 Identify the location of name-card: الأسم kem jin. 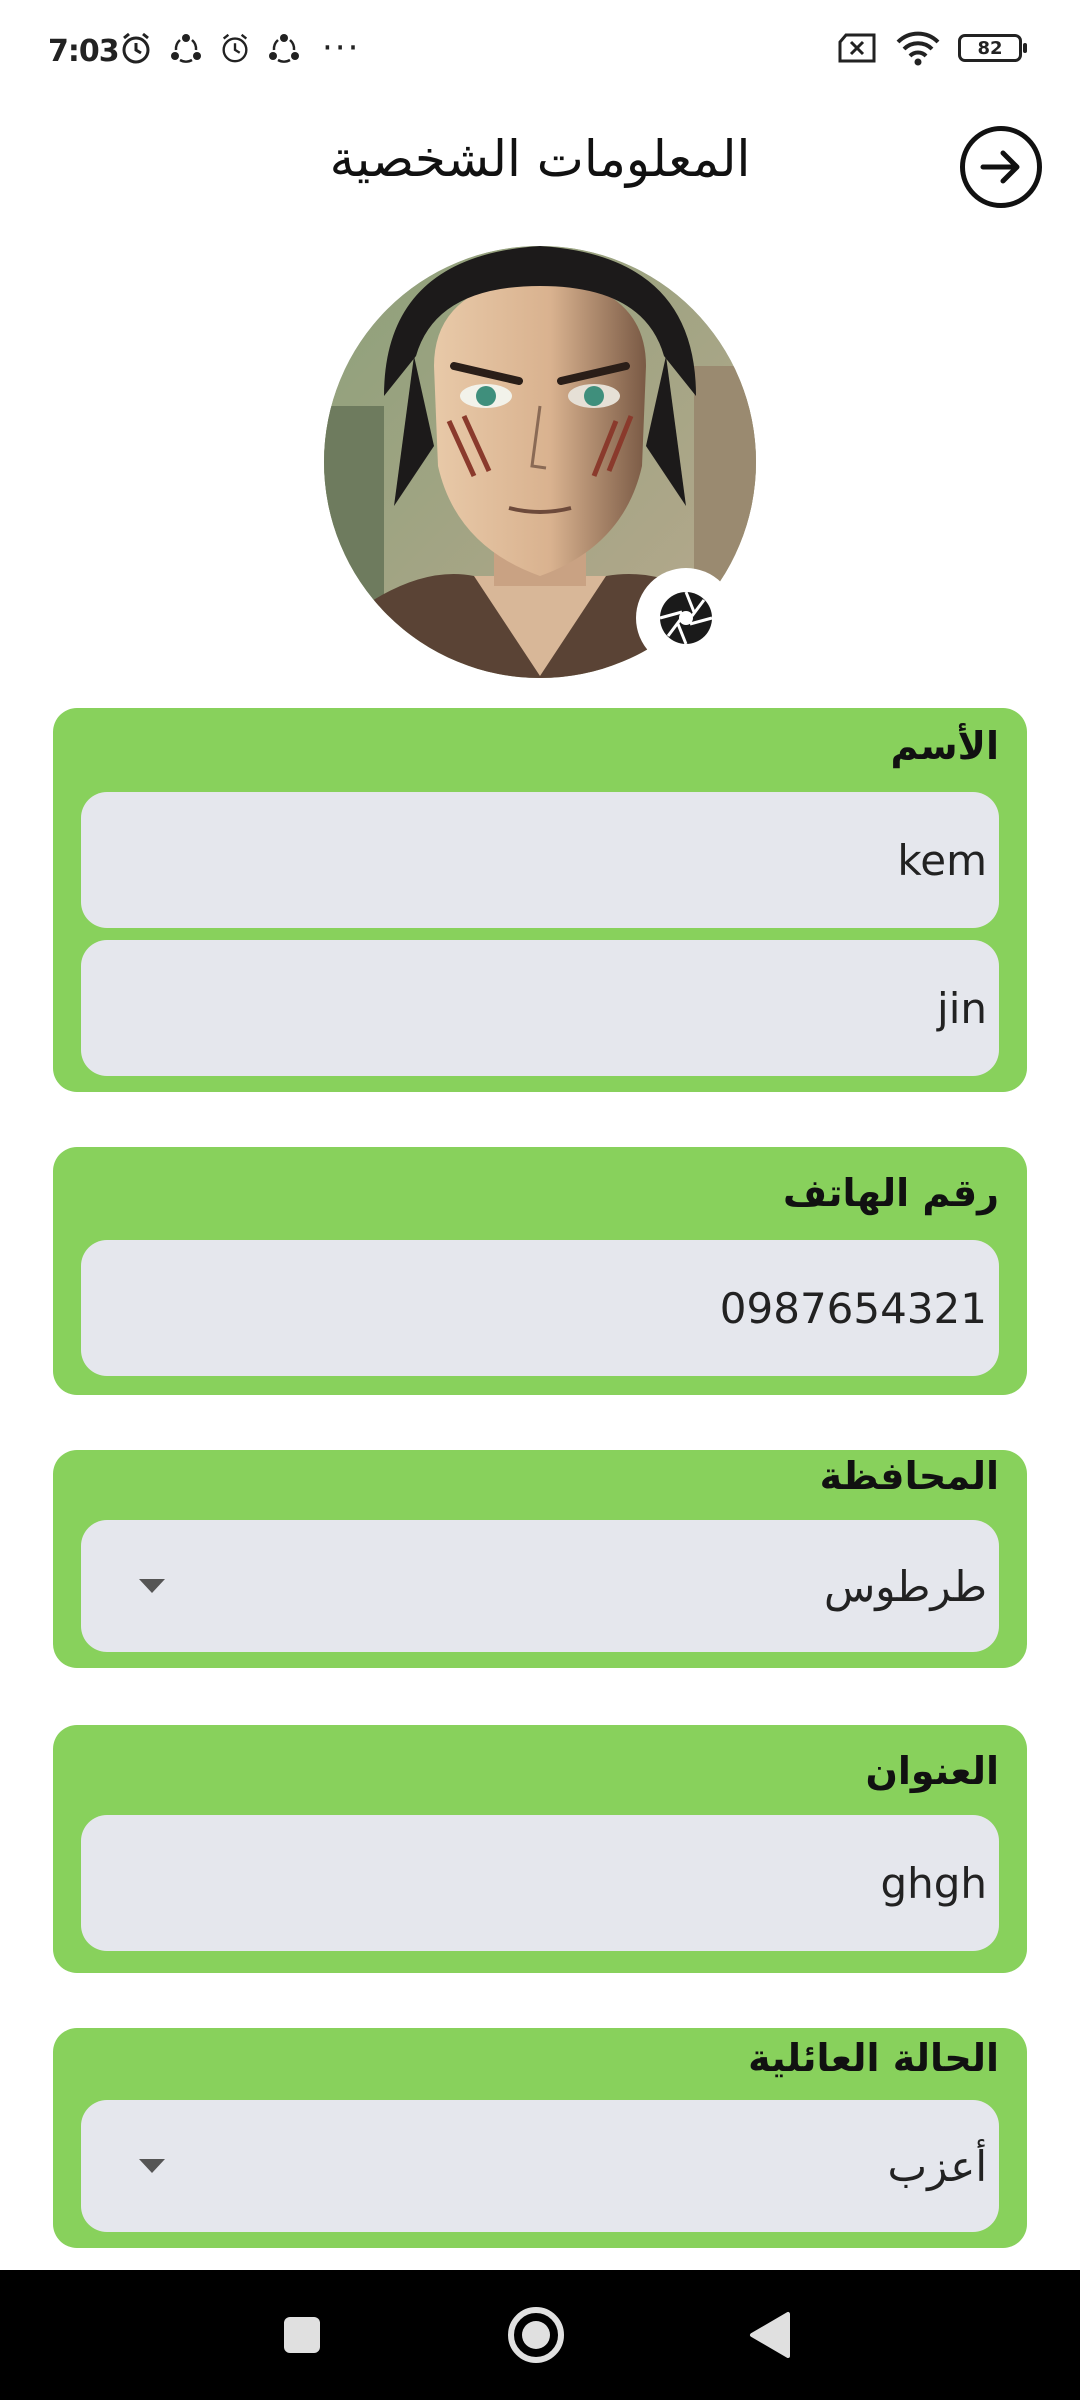
(540, 900).